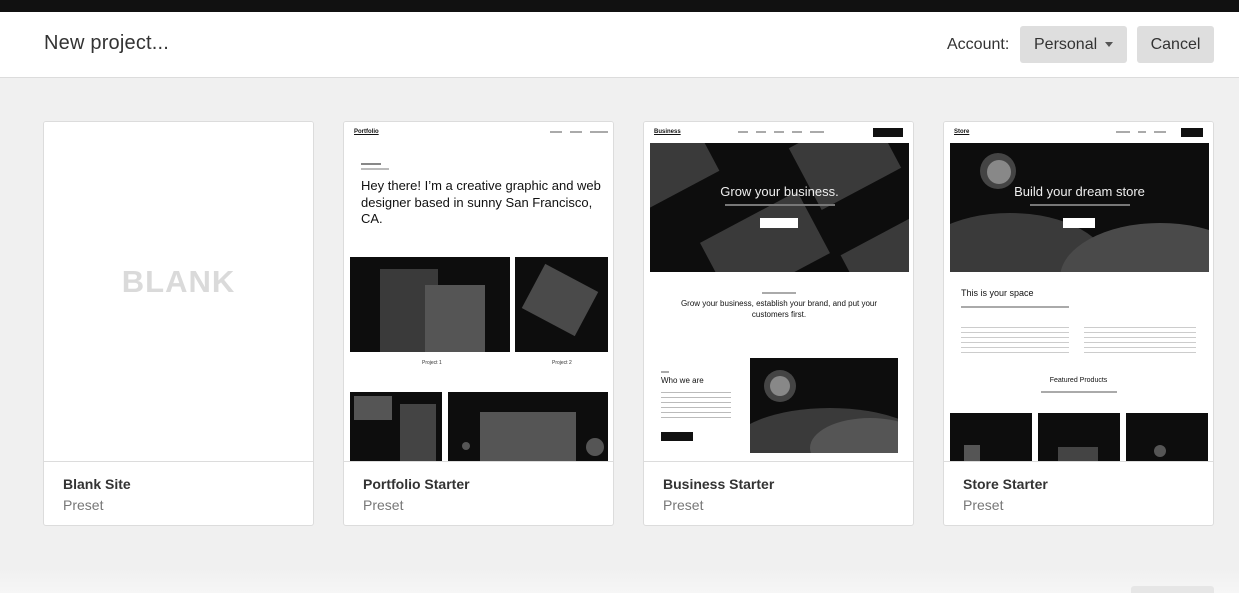  What do you see at coordinates (962, 132) in the screenshot?
I see `preview-logo: Store` at bounding box center [962, 132].